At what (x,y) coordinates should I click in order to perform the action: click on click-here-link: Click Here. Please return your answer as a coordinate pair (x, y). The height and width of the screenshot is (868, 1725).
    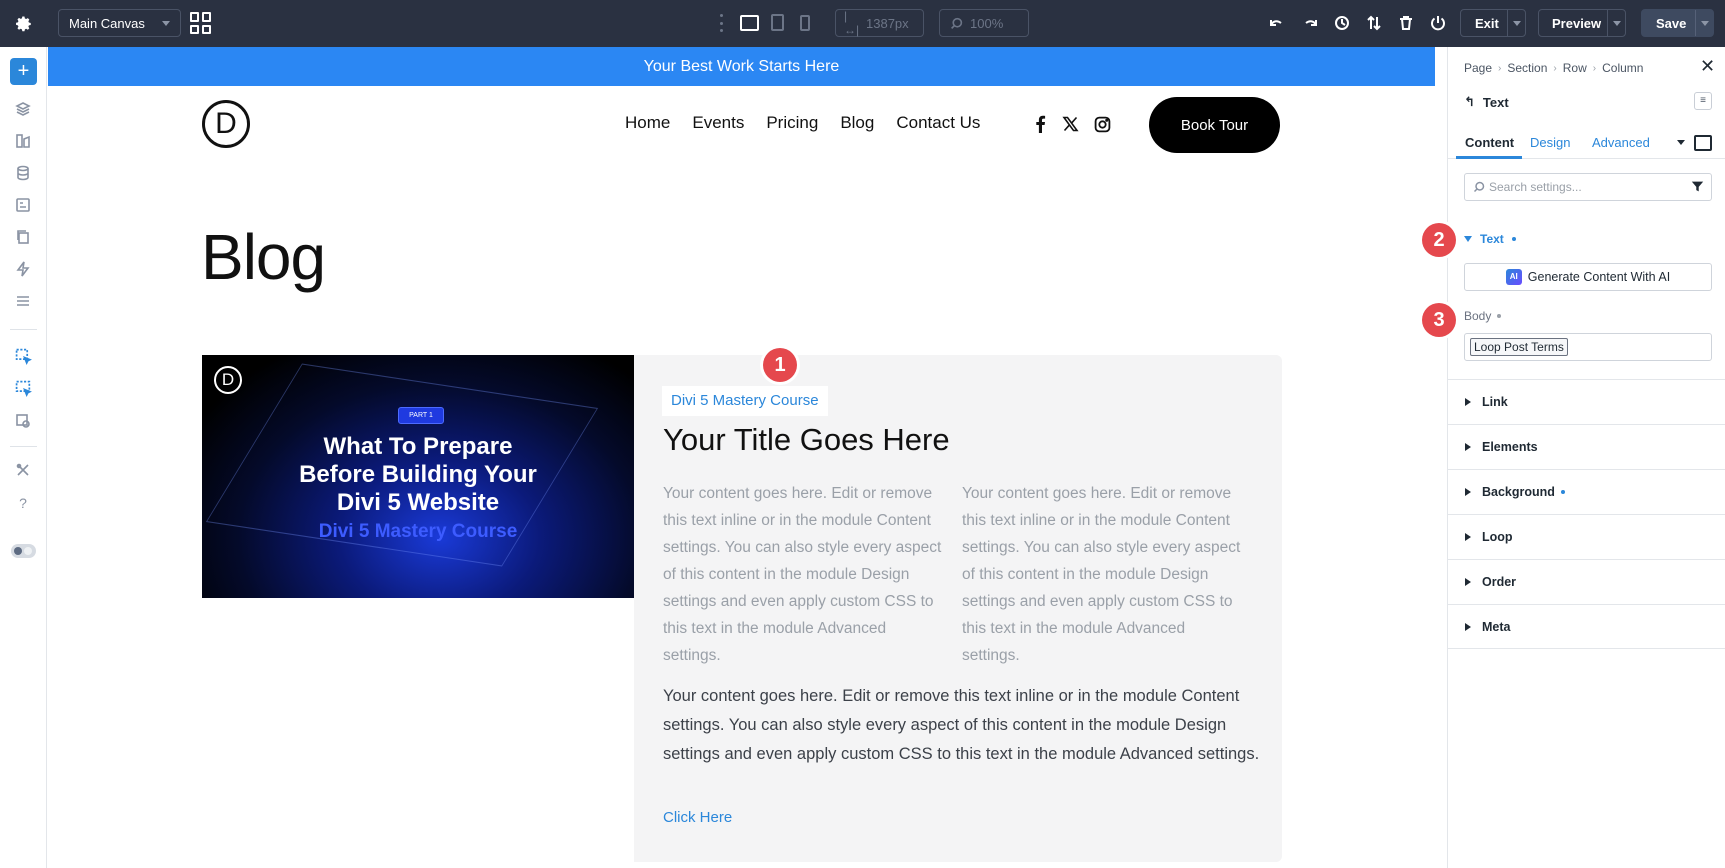
    Looking at the image, I should click on (697, 817).